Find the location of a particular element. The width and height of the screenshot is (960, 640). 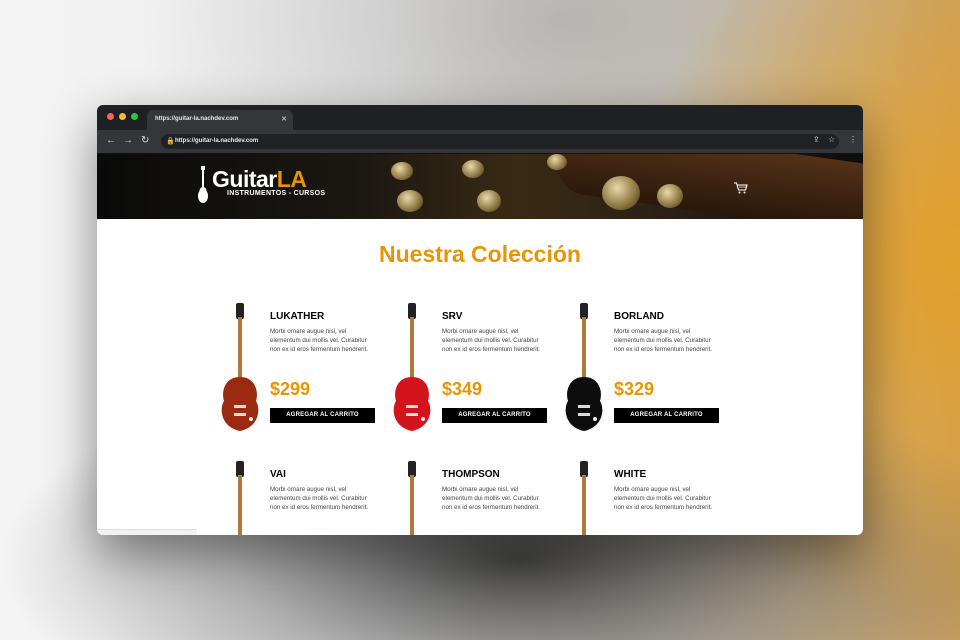

logo-main: Guitar is located at coordinates (244, 179).